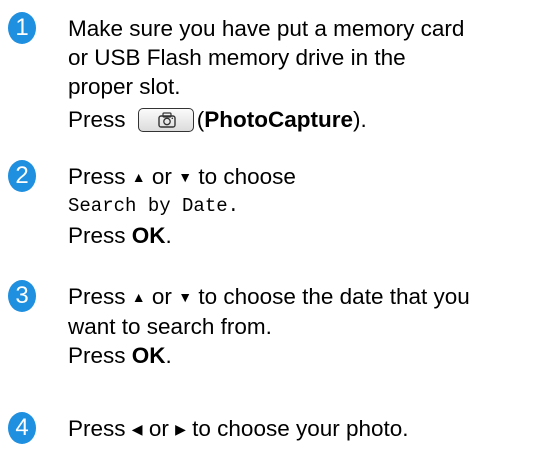  What do you see at coordinates (266, 28) in the screenshot?
I see `instruction-line: Make sure you have put a memory card` at bounding box center [266, 28].